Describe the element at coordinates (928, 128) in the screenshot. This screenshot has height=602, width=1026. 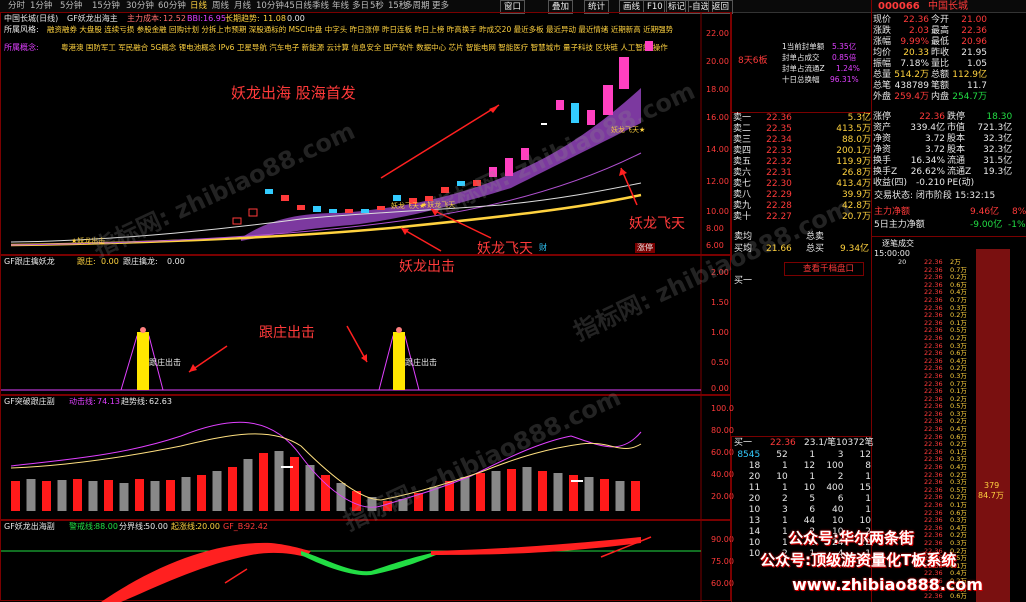
I see `detail-value: 339.4亿` at that location.